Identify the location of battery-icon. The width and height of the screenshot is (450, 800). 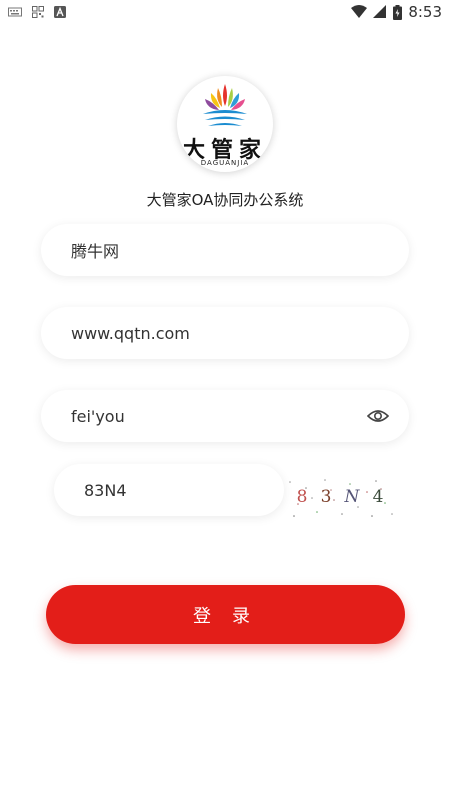
(398, 12).